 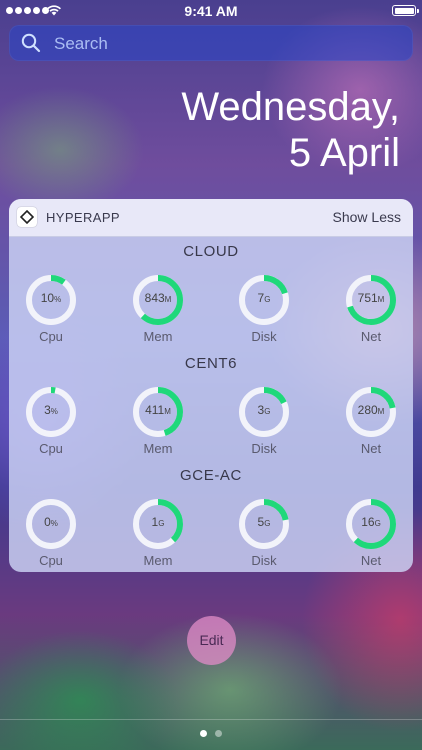 What do you see at coordinates (290, 130) in the screenshot?
I see `date-display: Wednesday, 5 April` at bounding box center [290, 130].